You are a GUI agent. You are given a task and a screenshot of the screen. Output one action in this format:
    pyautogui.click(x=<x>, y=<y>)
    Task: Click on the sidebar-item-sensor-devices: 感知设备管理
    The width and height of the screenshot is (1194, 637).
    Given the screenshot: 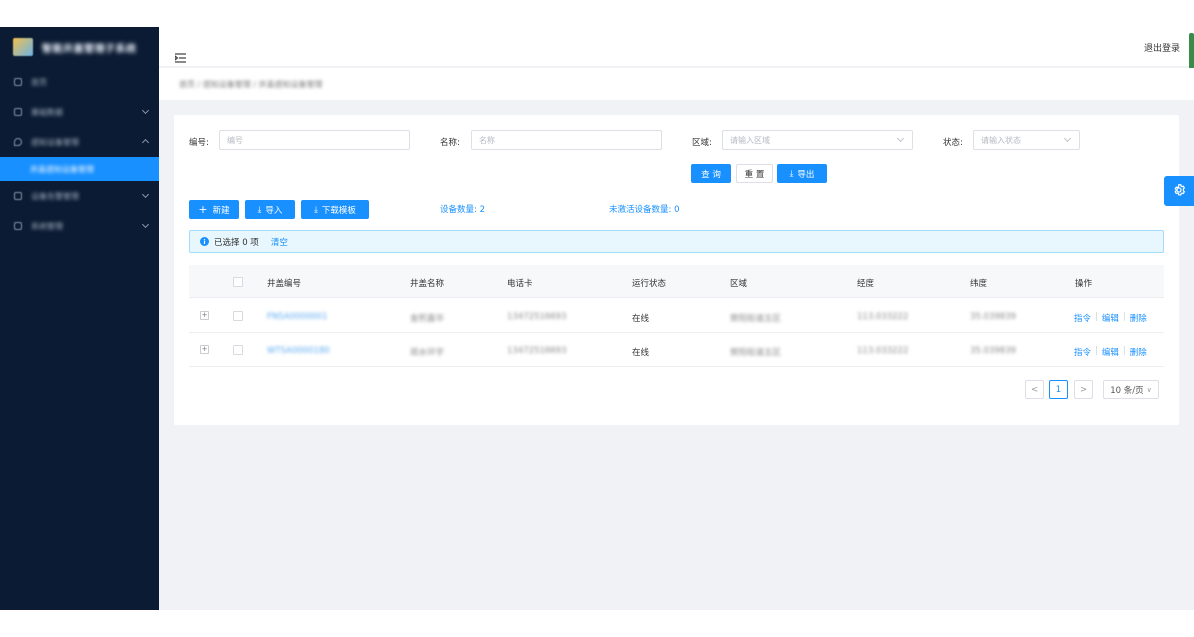 What is the action you would take?
    pyautogui.click(x=79, y=142)
    